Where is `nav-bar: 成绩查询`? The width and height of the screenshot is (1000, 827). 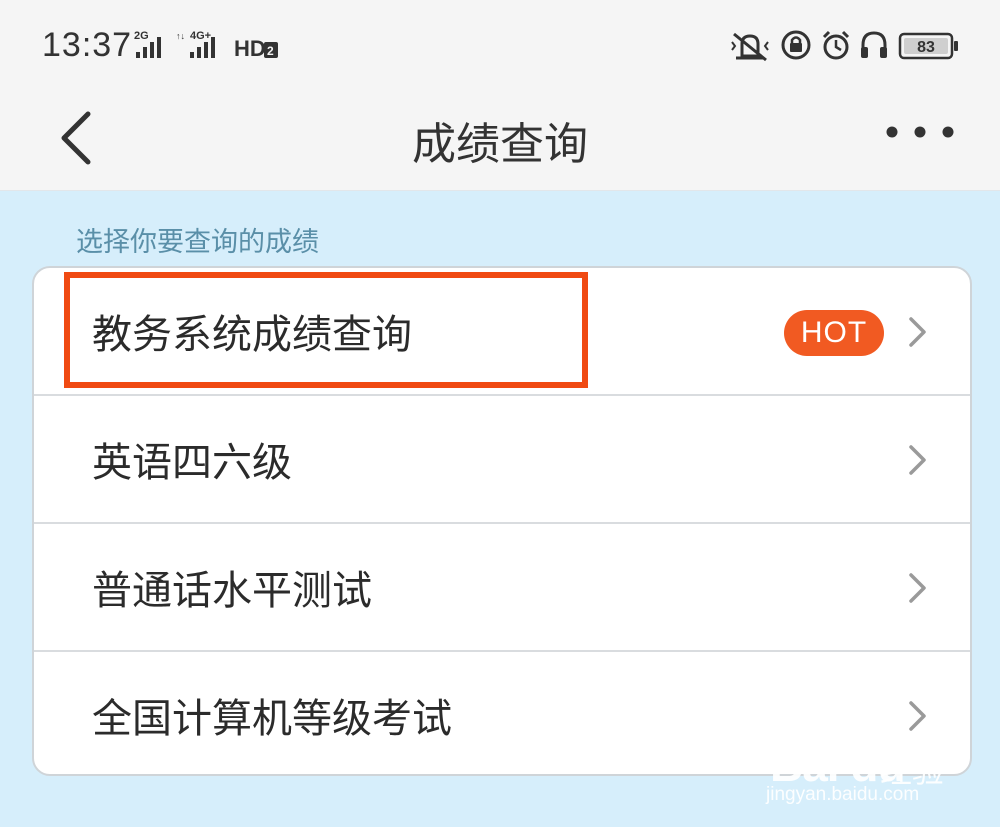 nav-bar: 成绩查询 is located at coordinates (500, 140).